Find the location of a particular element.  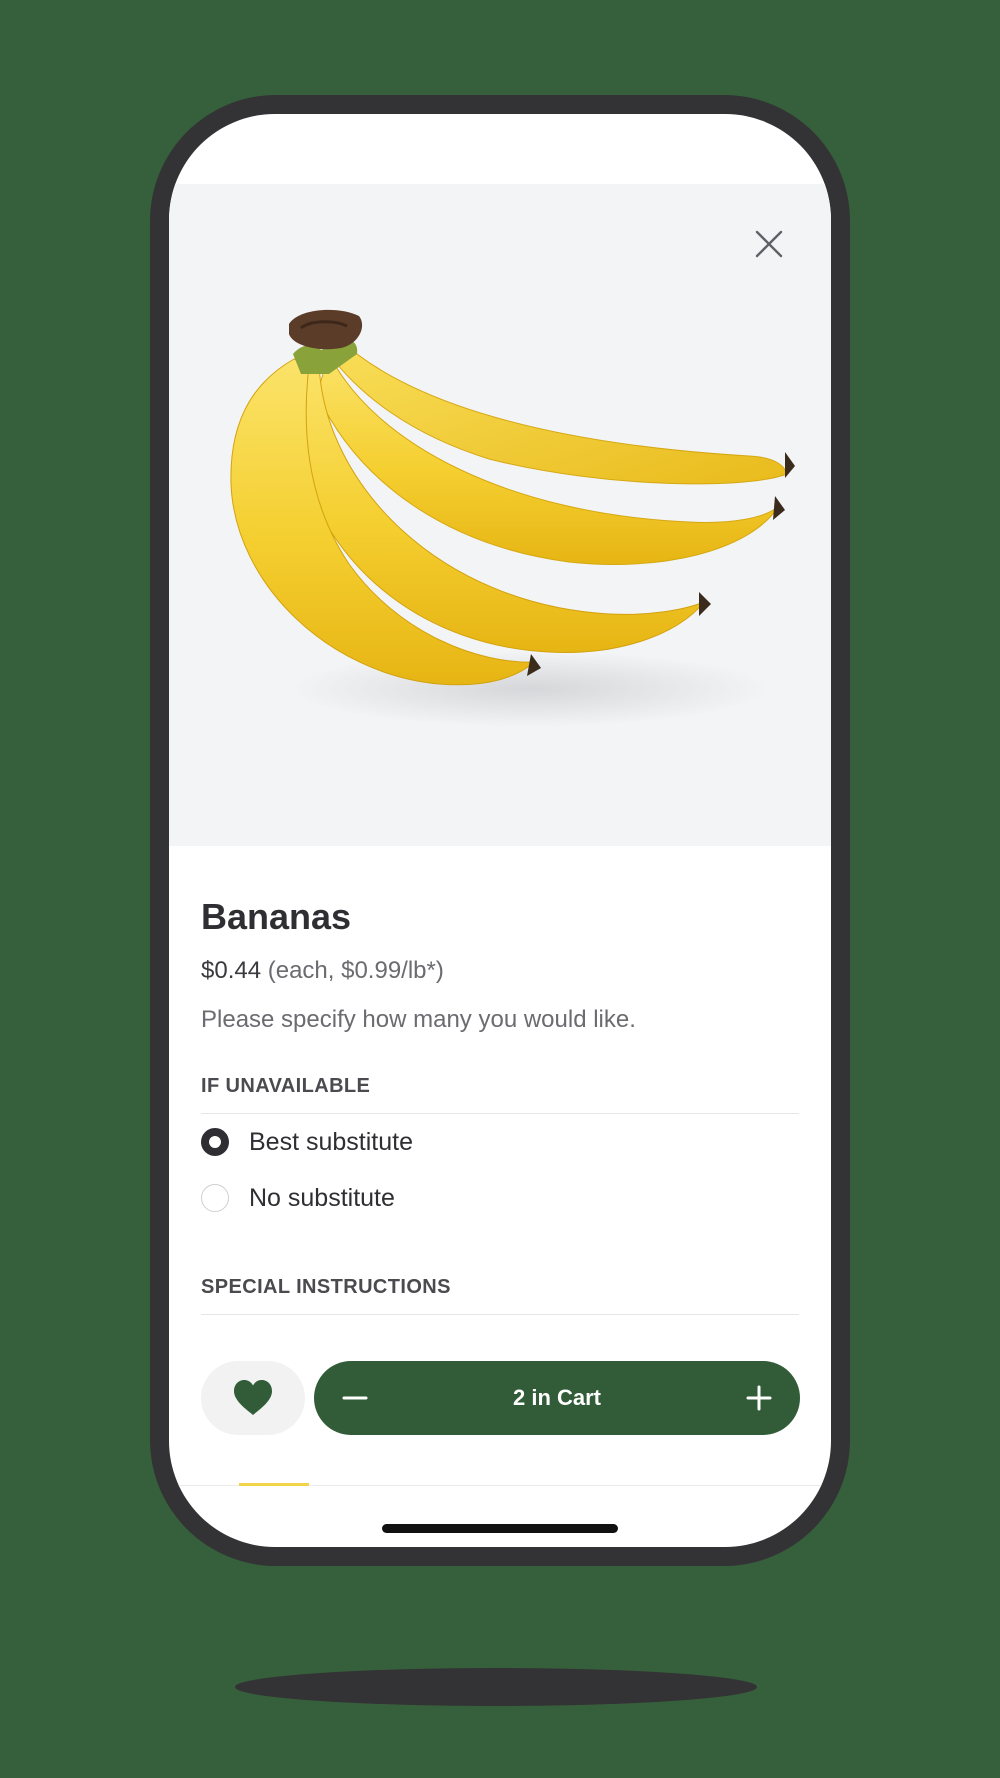

cart-quantity-control: 2 in Cart is located at coordinates (557, 1398).